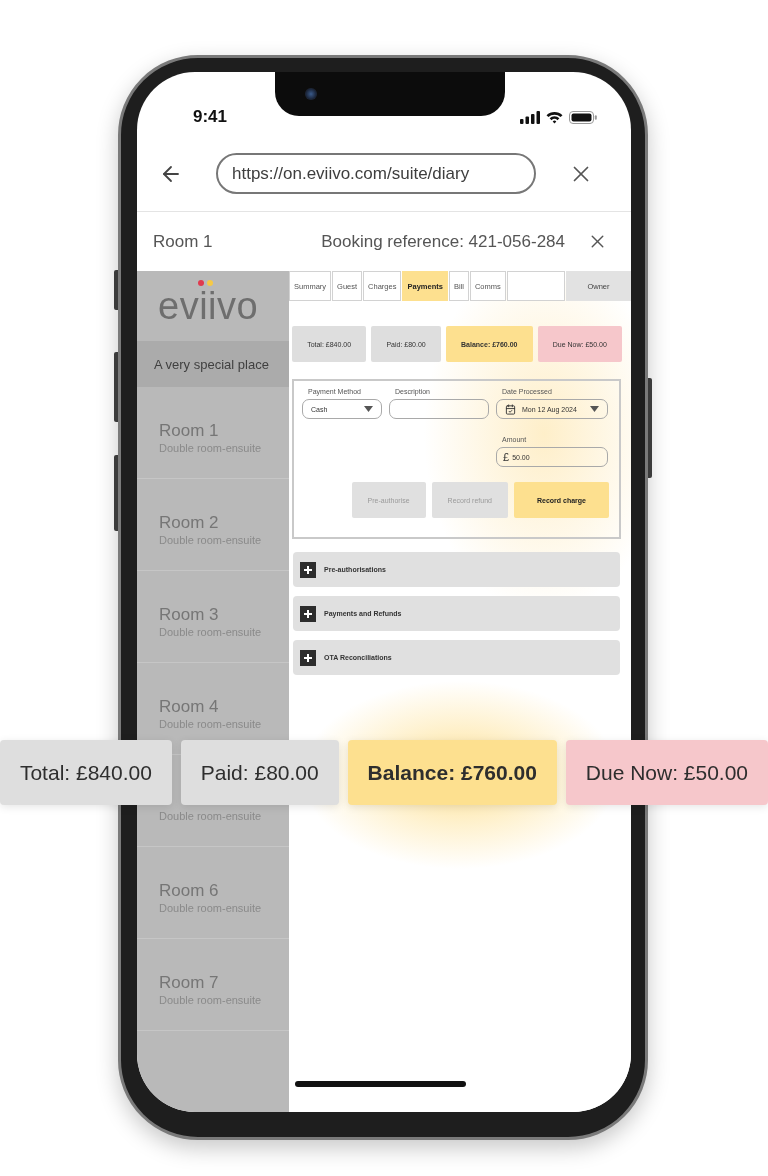 Image resolution: width=768 pixels, height=1176 pixels. What do you see at coordinates (439, 409) in the screenshot?
I see `description-field` at bounding box center [439, 409].